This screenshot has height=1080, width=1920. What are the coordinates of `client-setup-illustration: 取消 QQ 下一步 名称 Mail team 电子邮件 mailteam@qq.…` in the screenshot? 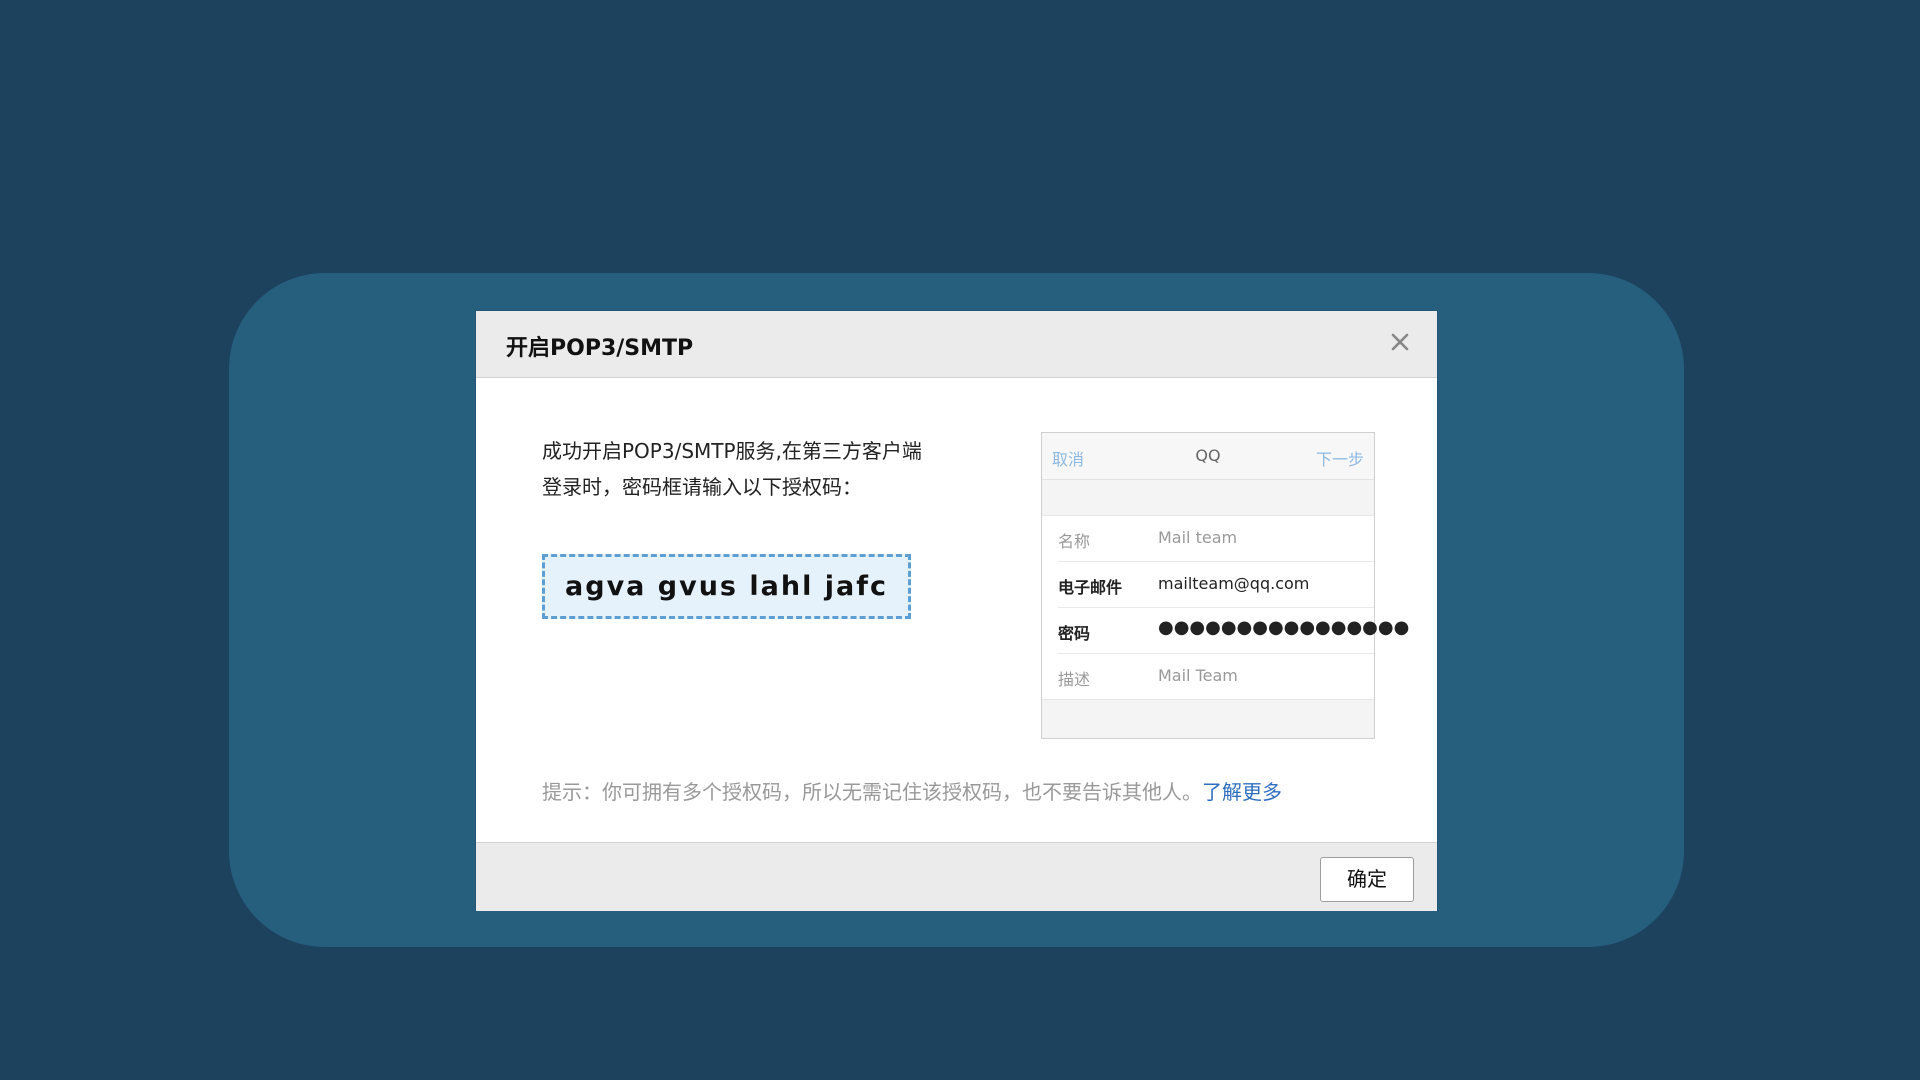 It's located at (1225, 585).